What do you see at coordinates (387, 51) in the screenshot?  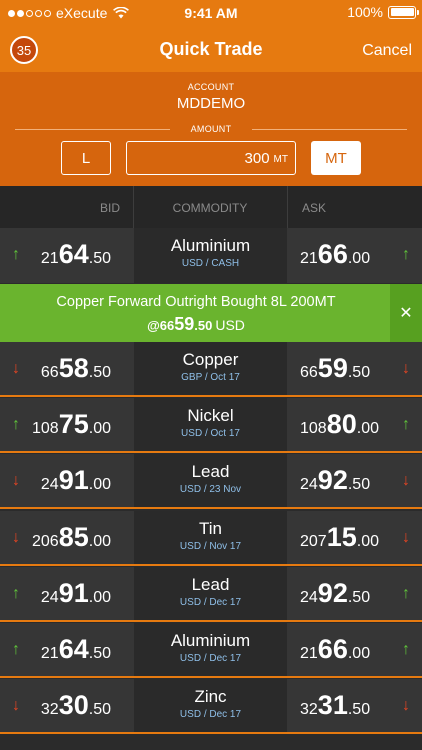 I see `cancel-button: Cancel` at bounding box center [387, 51].